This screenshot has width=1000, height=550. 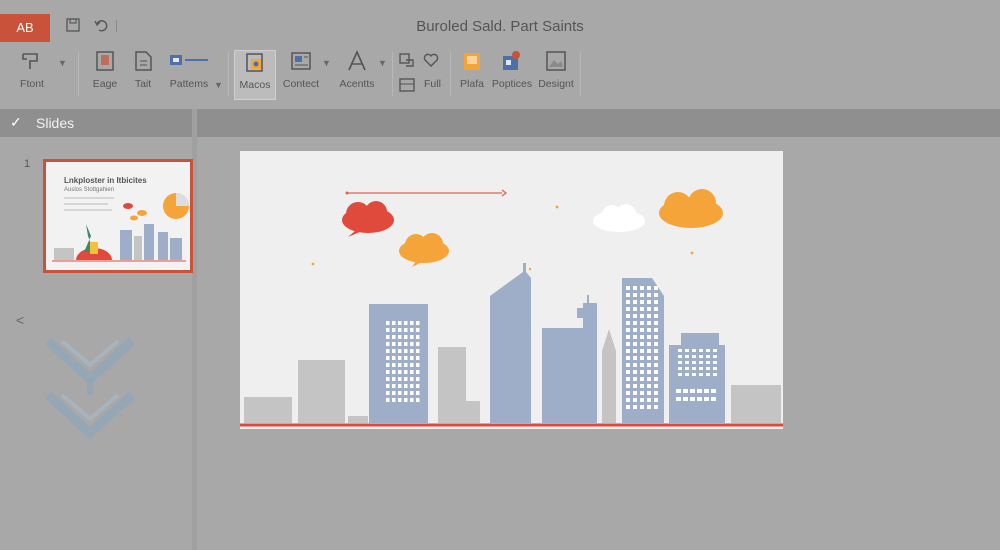 What do you see at coordinates (472, 84) in the screenshot?
I see `plan-label: Plafa` at bounding box center [472, 84].